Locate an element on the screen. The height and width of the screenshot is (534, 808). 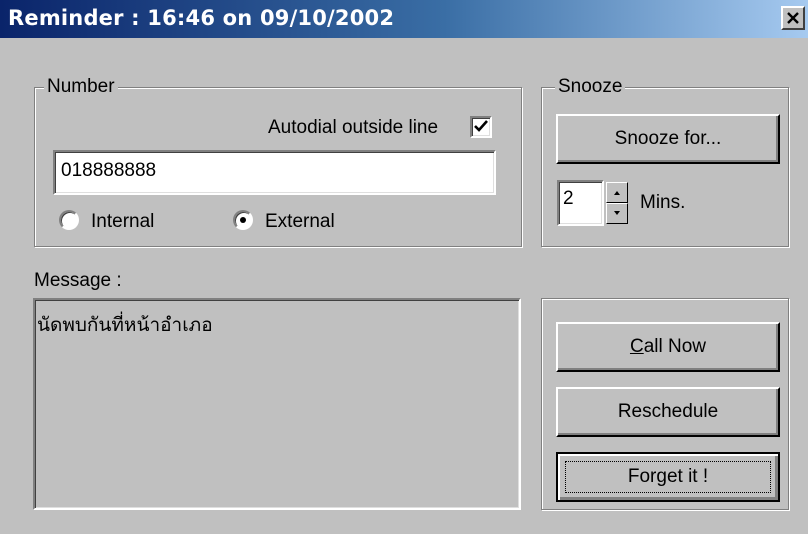
minutes-value: 2 is located at coordinates (568, 198).